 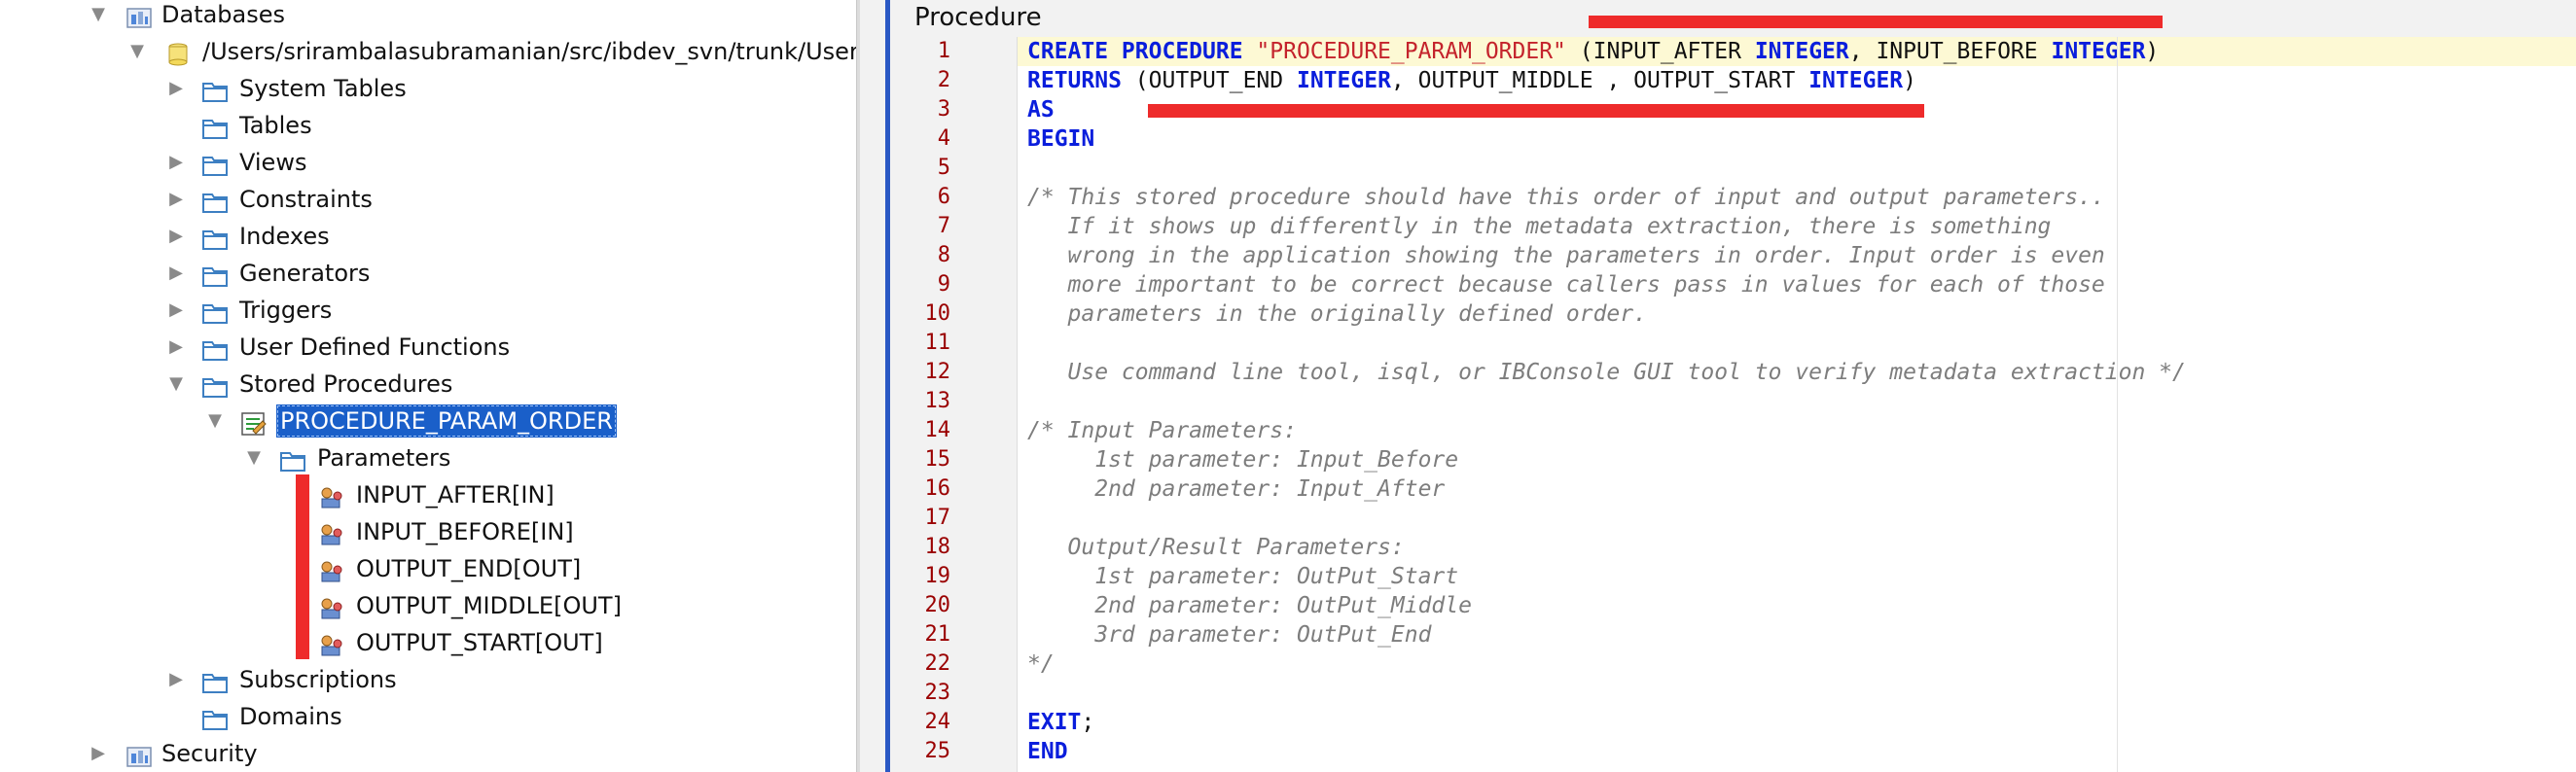 What do you see at coordinates (1943, 52) in the screenshot?
I see `code-text: , INPUT_BEFORE` at bounding box center [1943, 52].